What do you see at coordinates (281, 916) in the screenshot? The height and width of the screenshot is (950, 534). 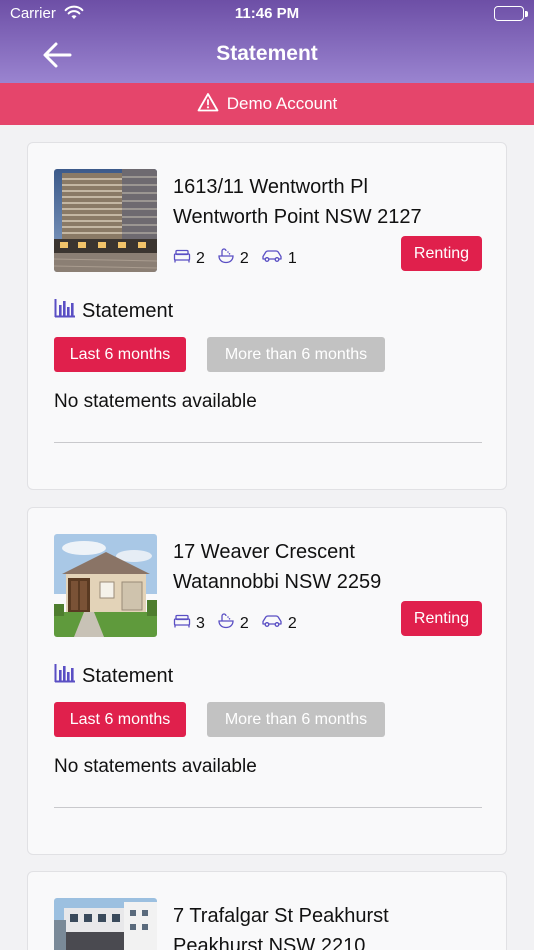 I see `address-line-1: 7 Trafalgar St Peakhurst` at bounding box center [281, 916].